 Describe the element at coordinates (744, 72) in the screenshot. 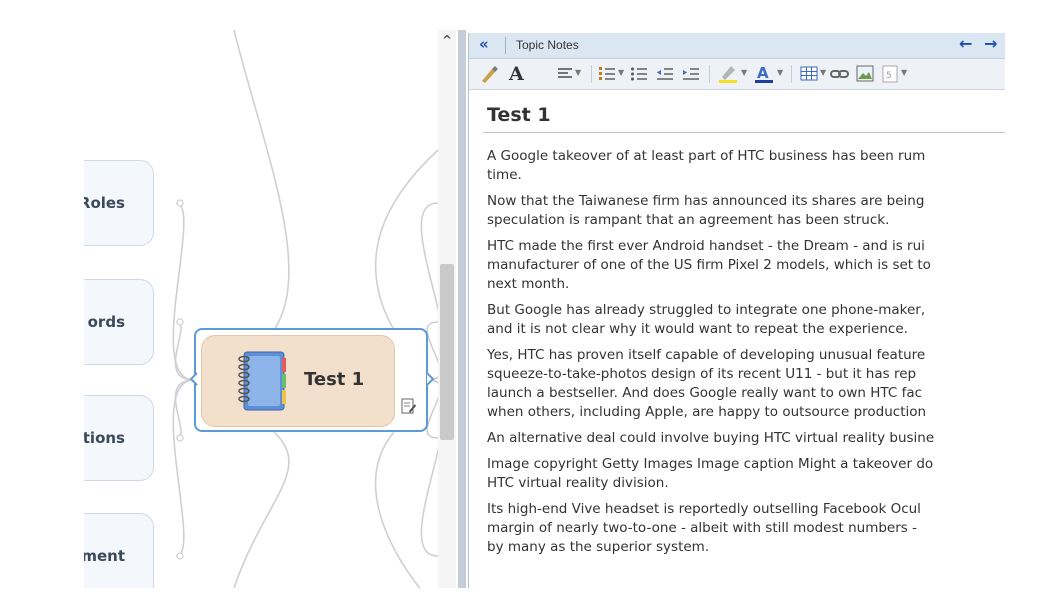

I see `highlight-dropdown-icon: ▼` at that location.